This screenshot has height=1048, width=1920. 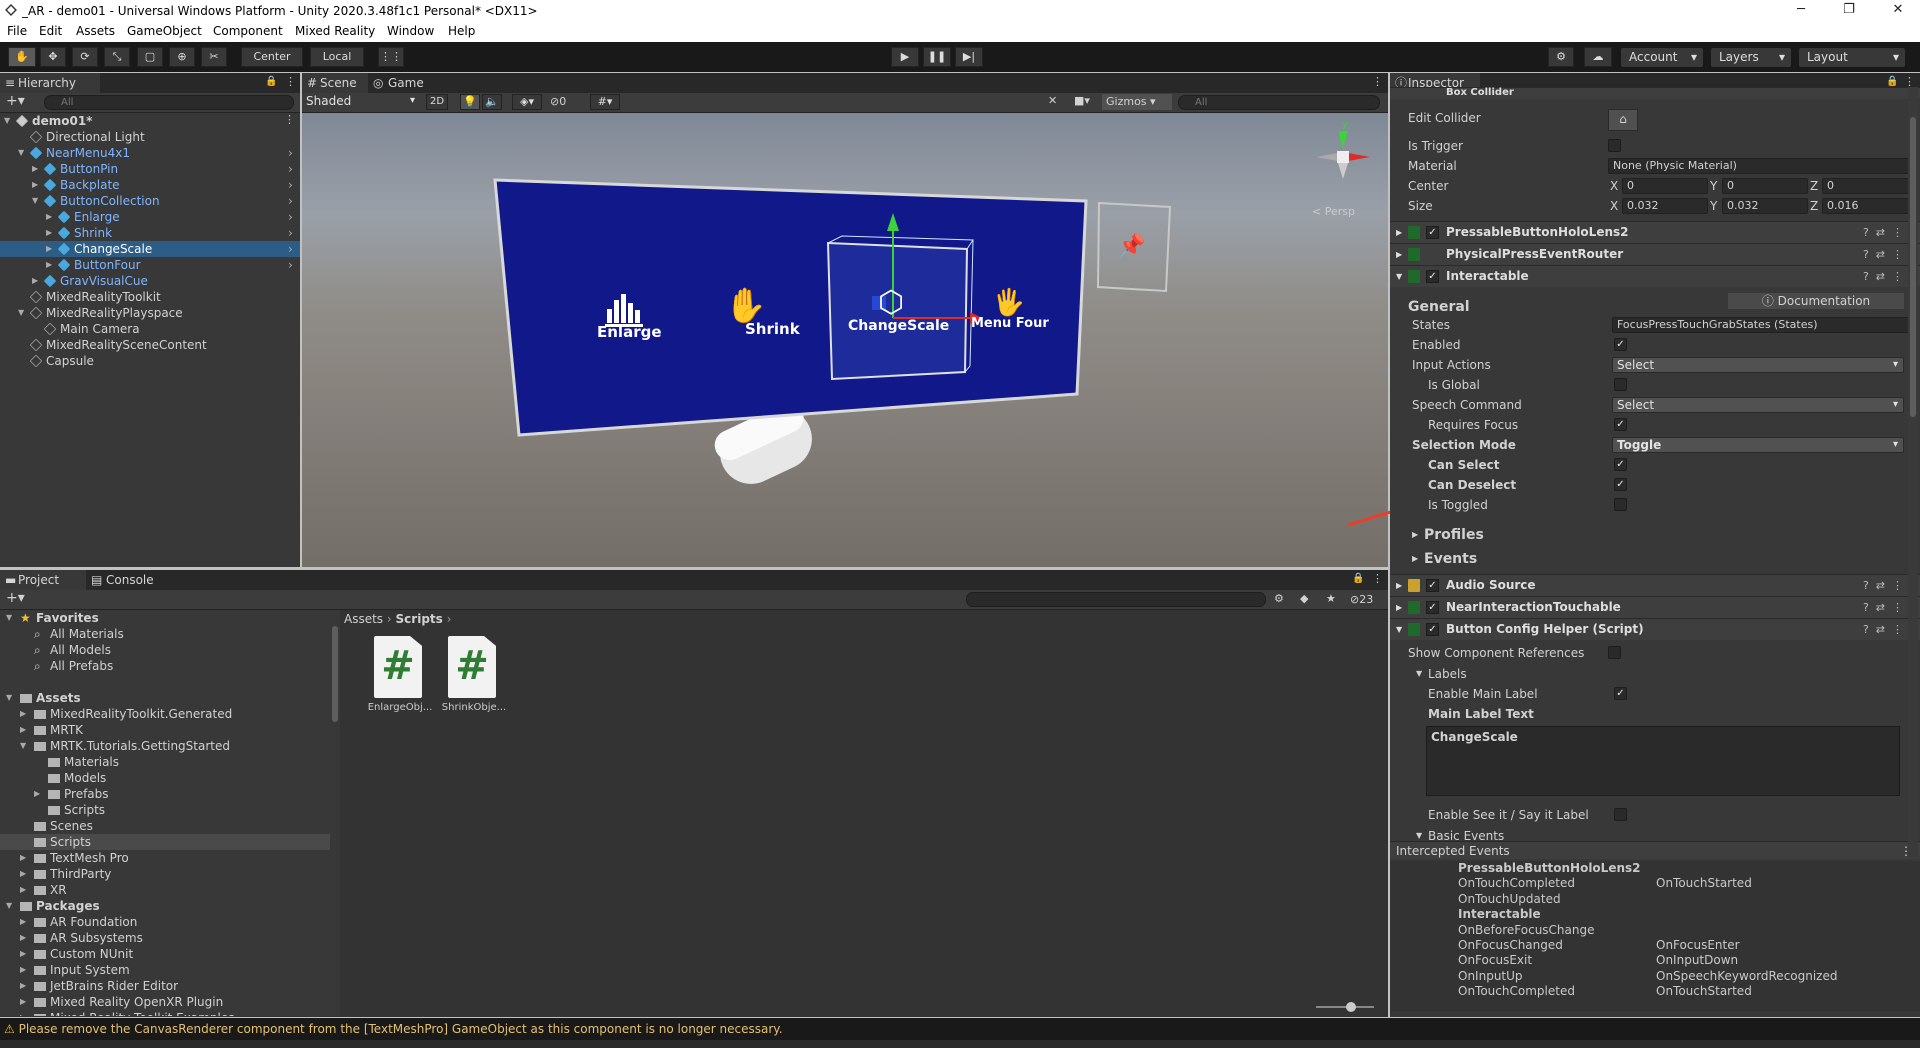 What do you see at coordinates (15, 101) in the screenshot?
I see `add-icon: +▾` at bounding box center [15, 101].